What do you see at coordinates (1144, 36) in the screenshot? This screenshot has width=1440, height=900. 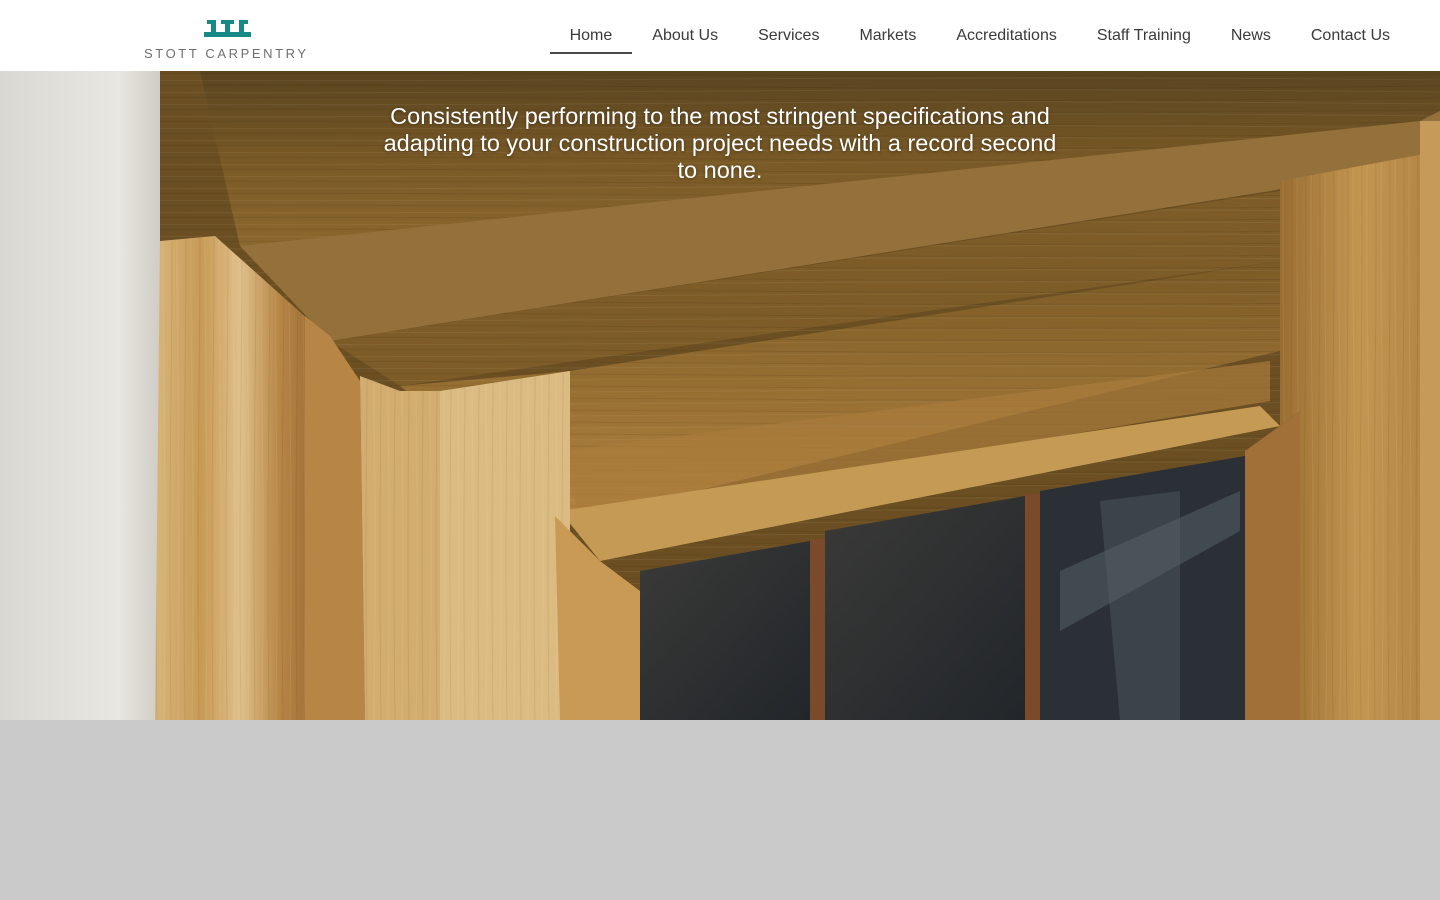 I see `nav-item-staff-training: Staff Training` at bounding box center [1144, 36].